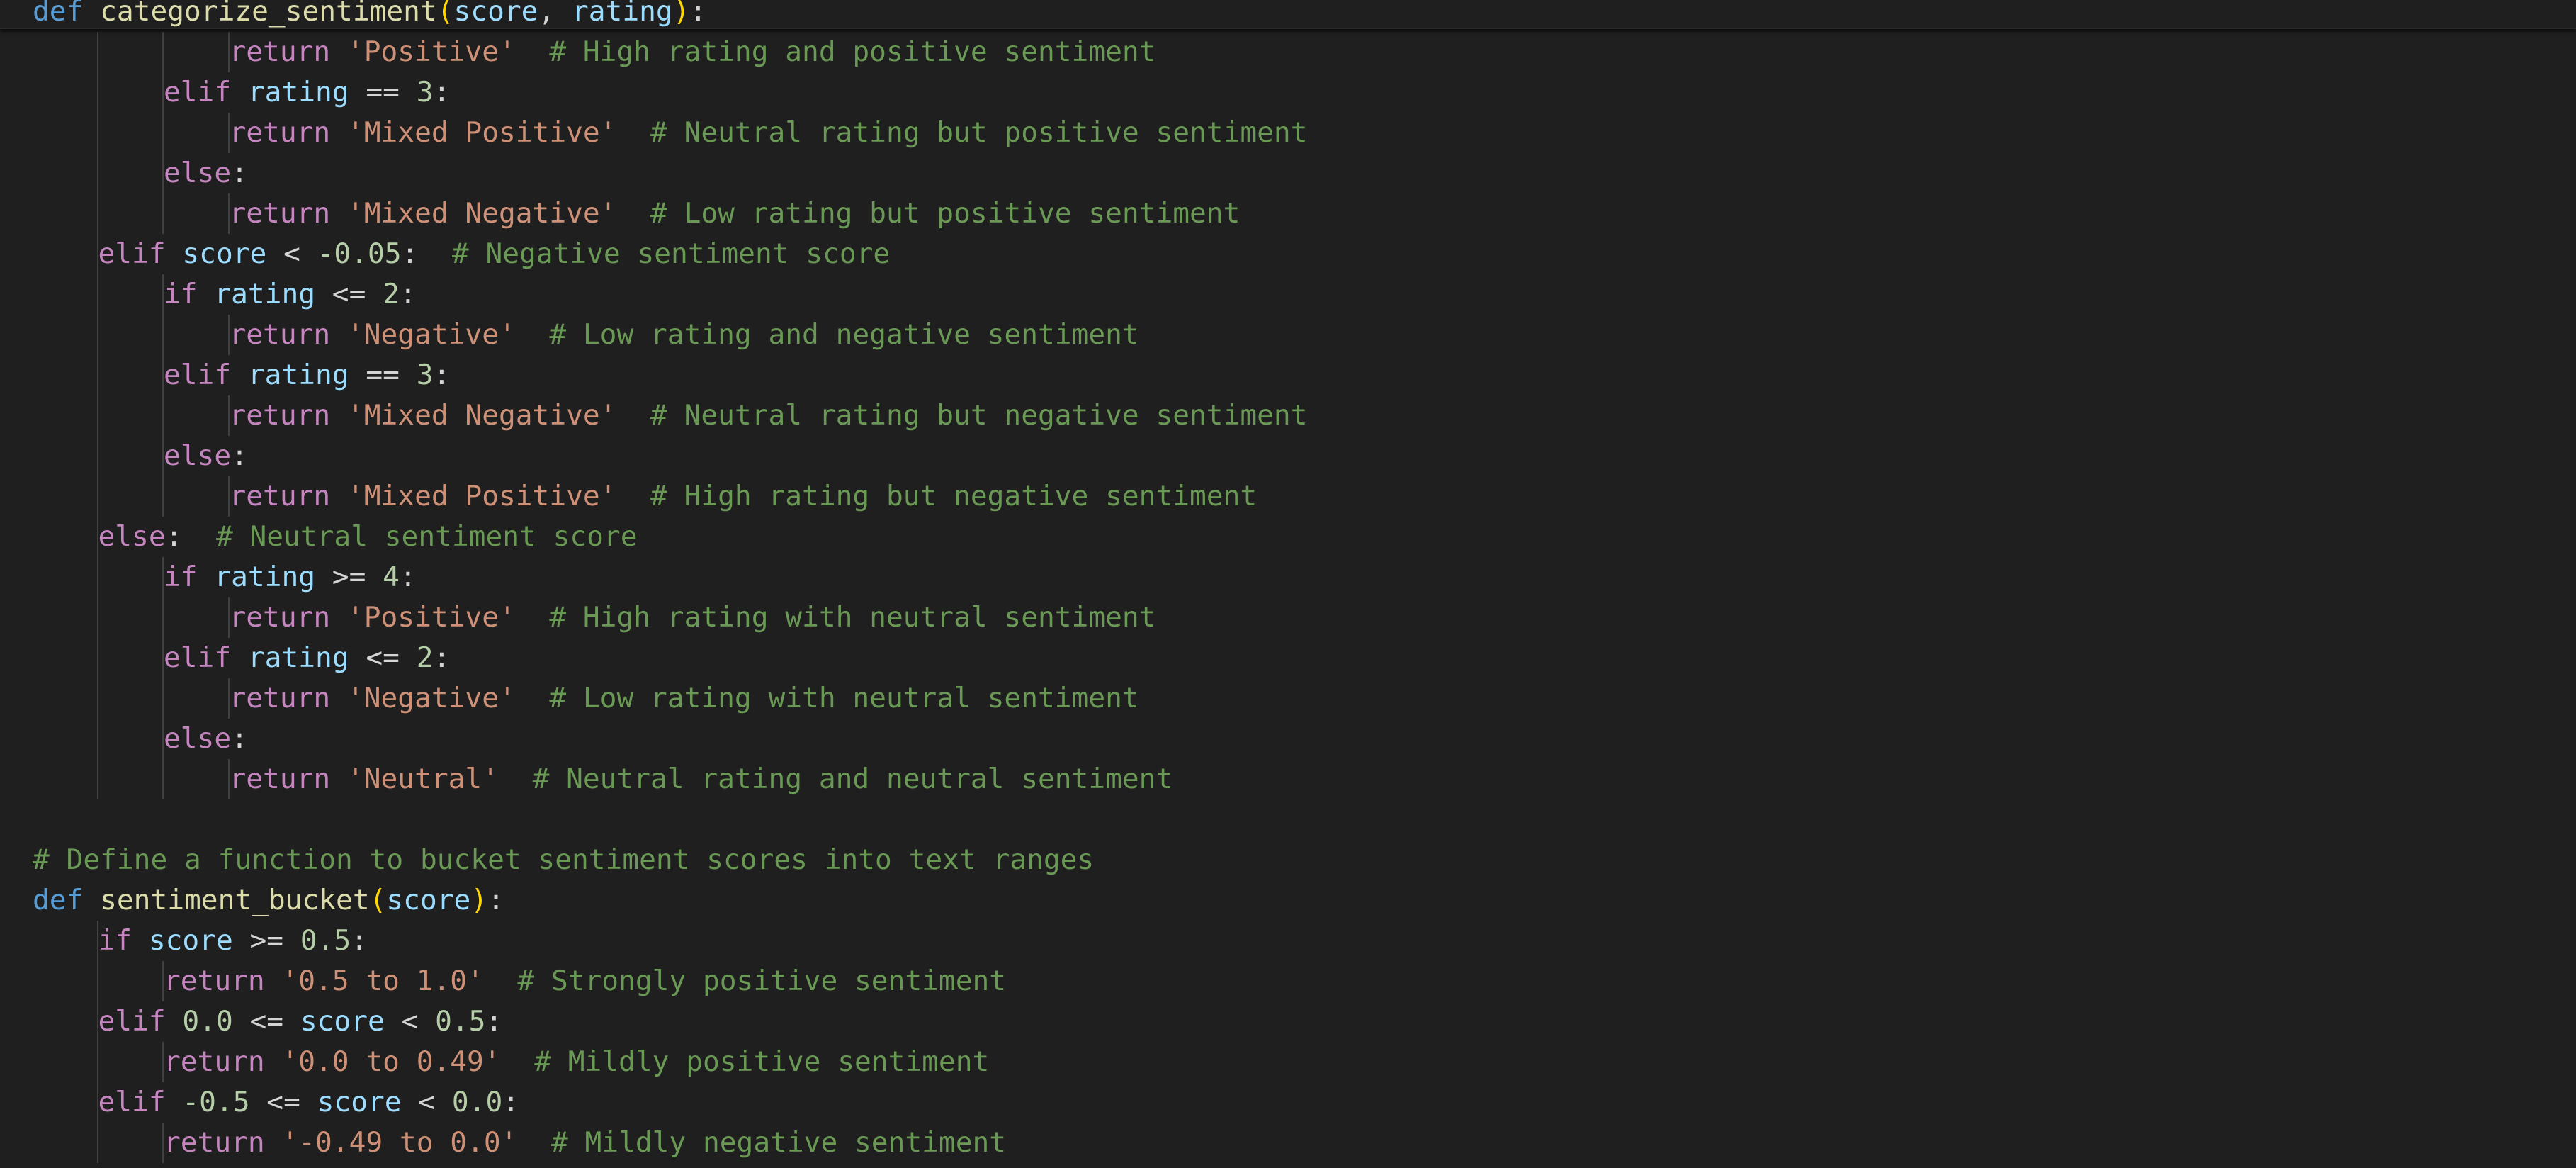 Image resolution: width=2576 pixels, height=1168 pixels. Describe the element at coordinates (391, 1061) in the screenshot. I see `string-token: '0.0 to 0.49'` at that location.